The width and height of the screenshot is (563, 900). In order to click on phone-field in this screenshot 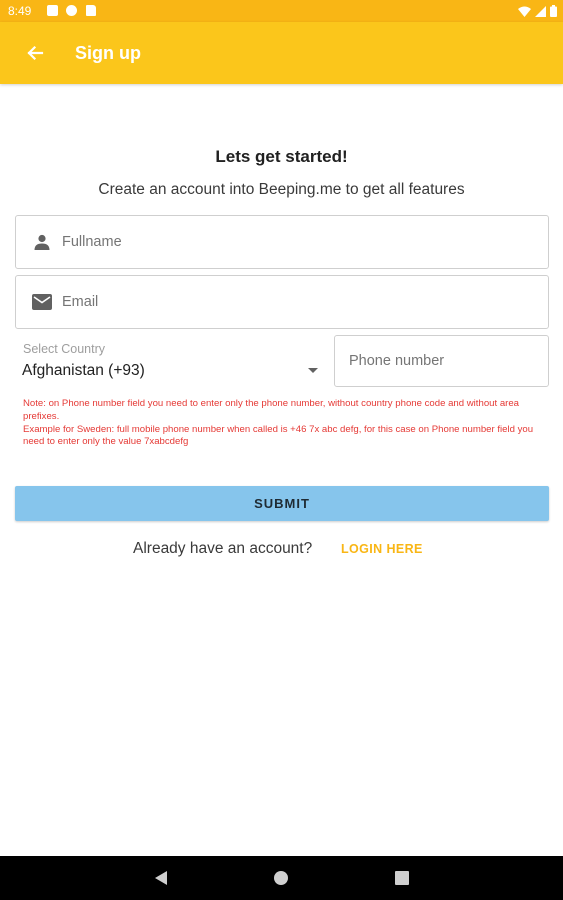, I will do `click(441, 361)`.